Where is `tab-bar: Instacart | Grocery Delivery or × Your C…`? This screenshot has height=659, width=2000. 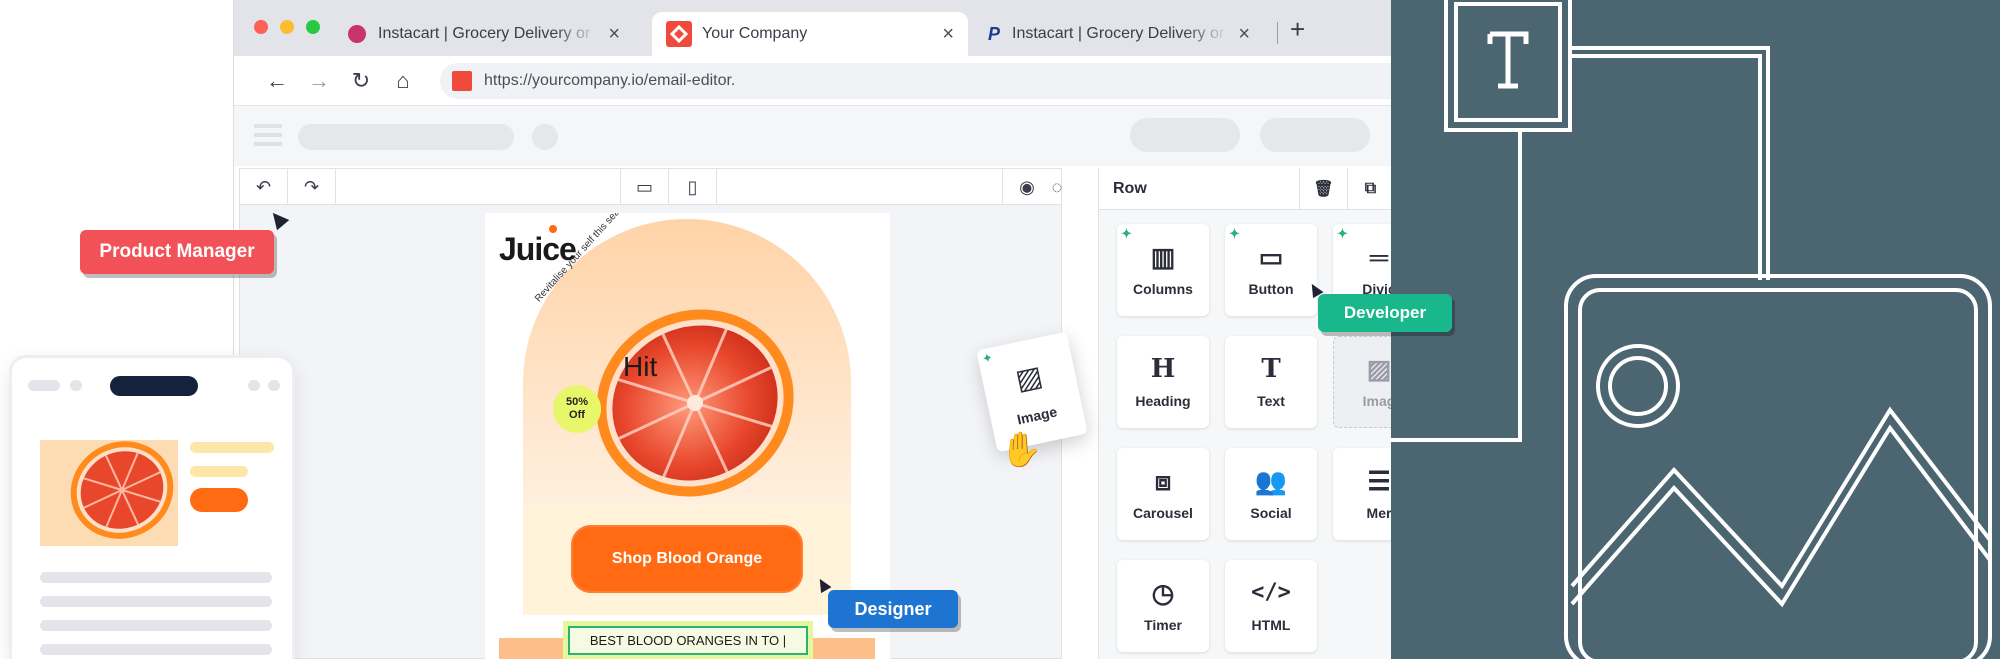 tab-bar: Instacart | Grocery Delivery or × Your C… is located at coordinates (812, 28).